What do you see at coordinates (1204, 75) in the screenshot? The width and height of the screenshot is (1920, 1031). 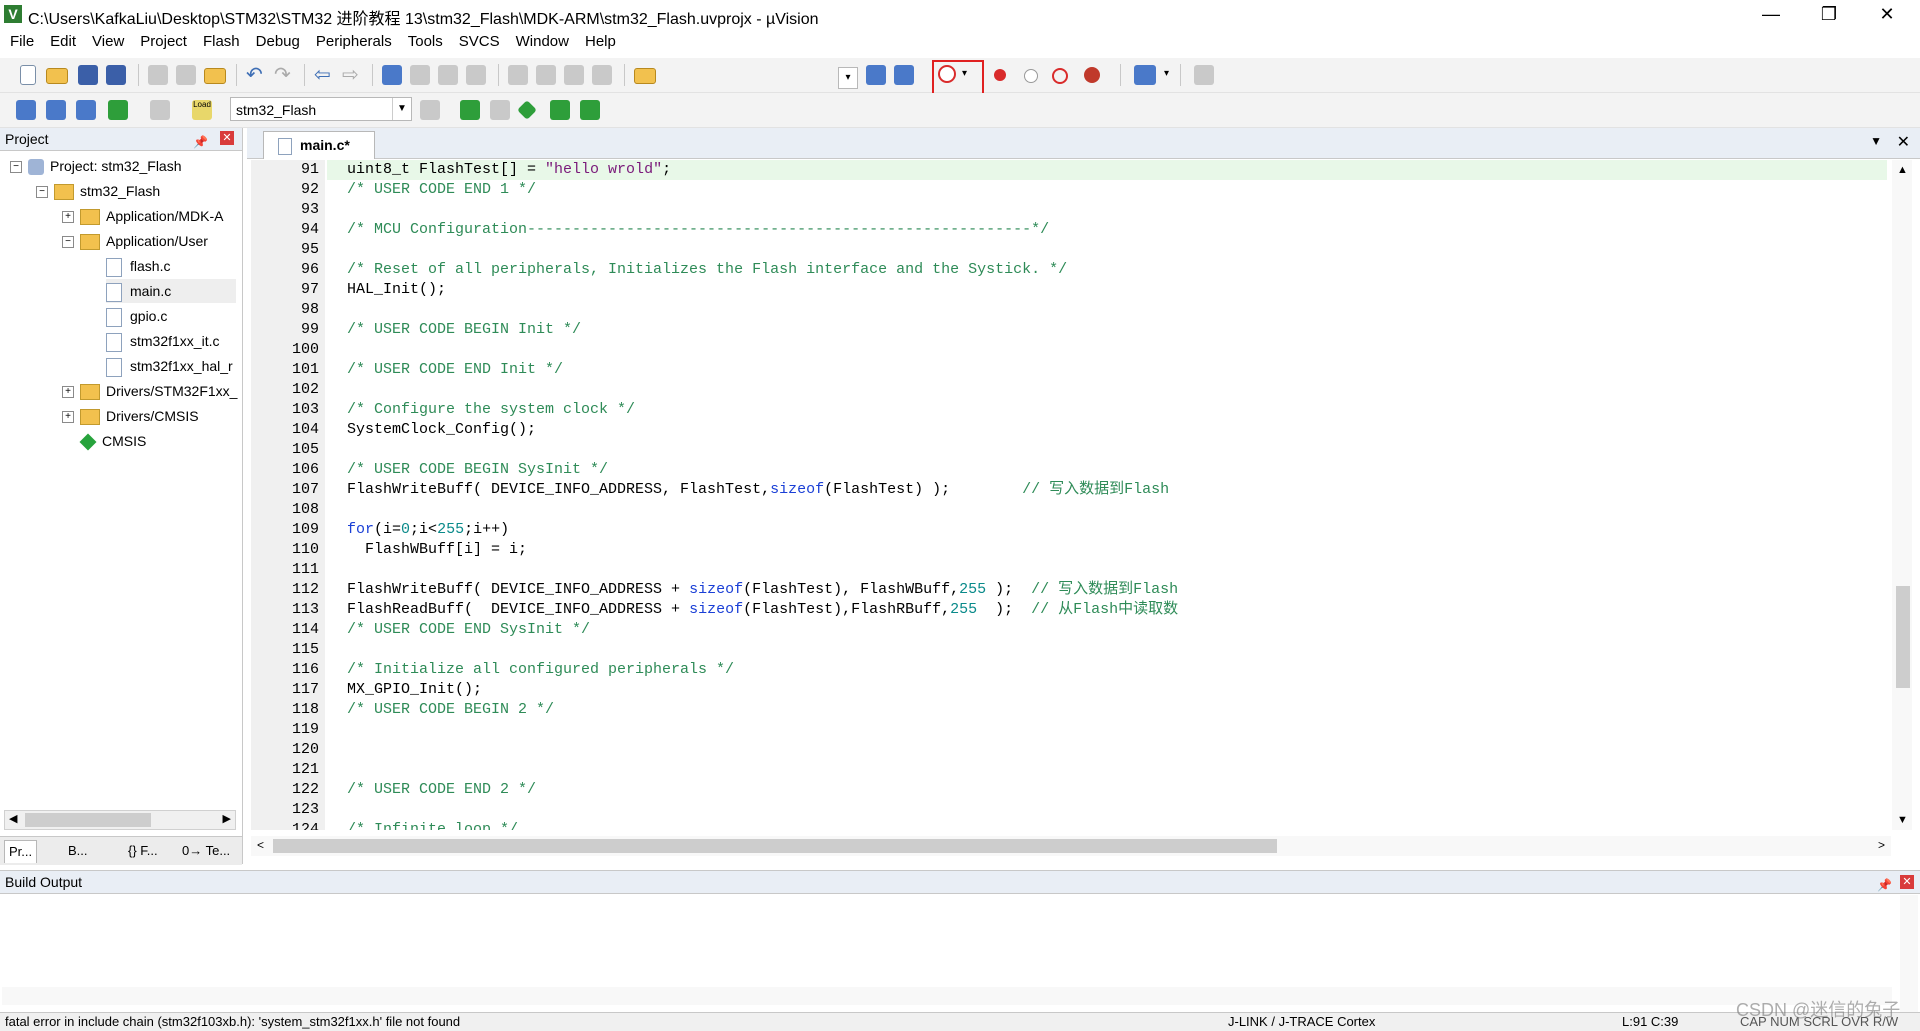 I see `configure-icon` at bounding box center [1204, 75].